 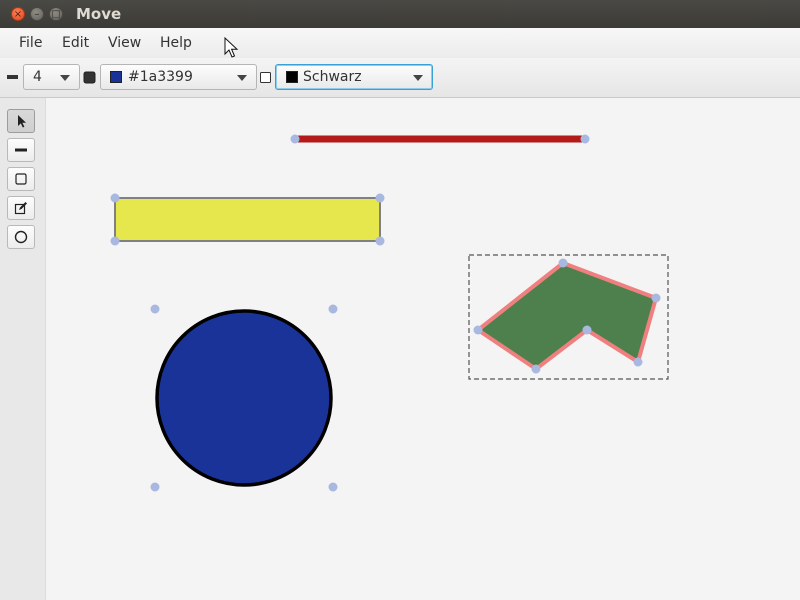 What do you see at coordinates (332, 77) in the screenshot?
I see `stroke-color-value: Schwarz` at bounding box center [332, 77].